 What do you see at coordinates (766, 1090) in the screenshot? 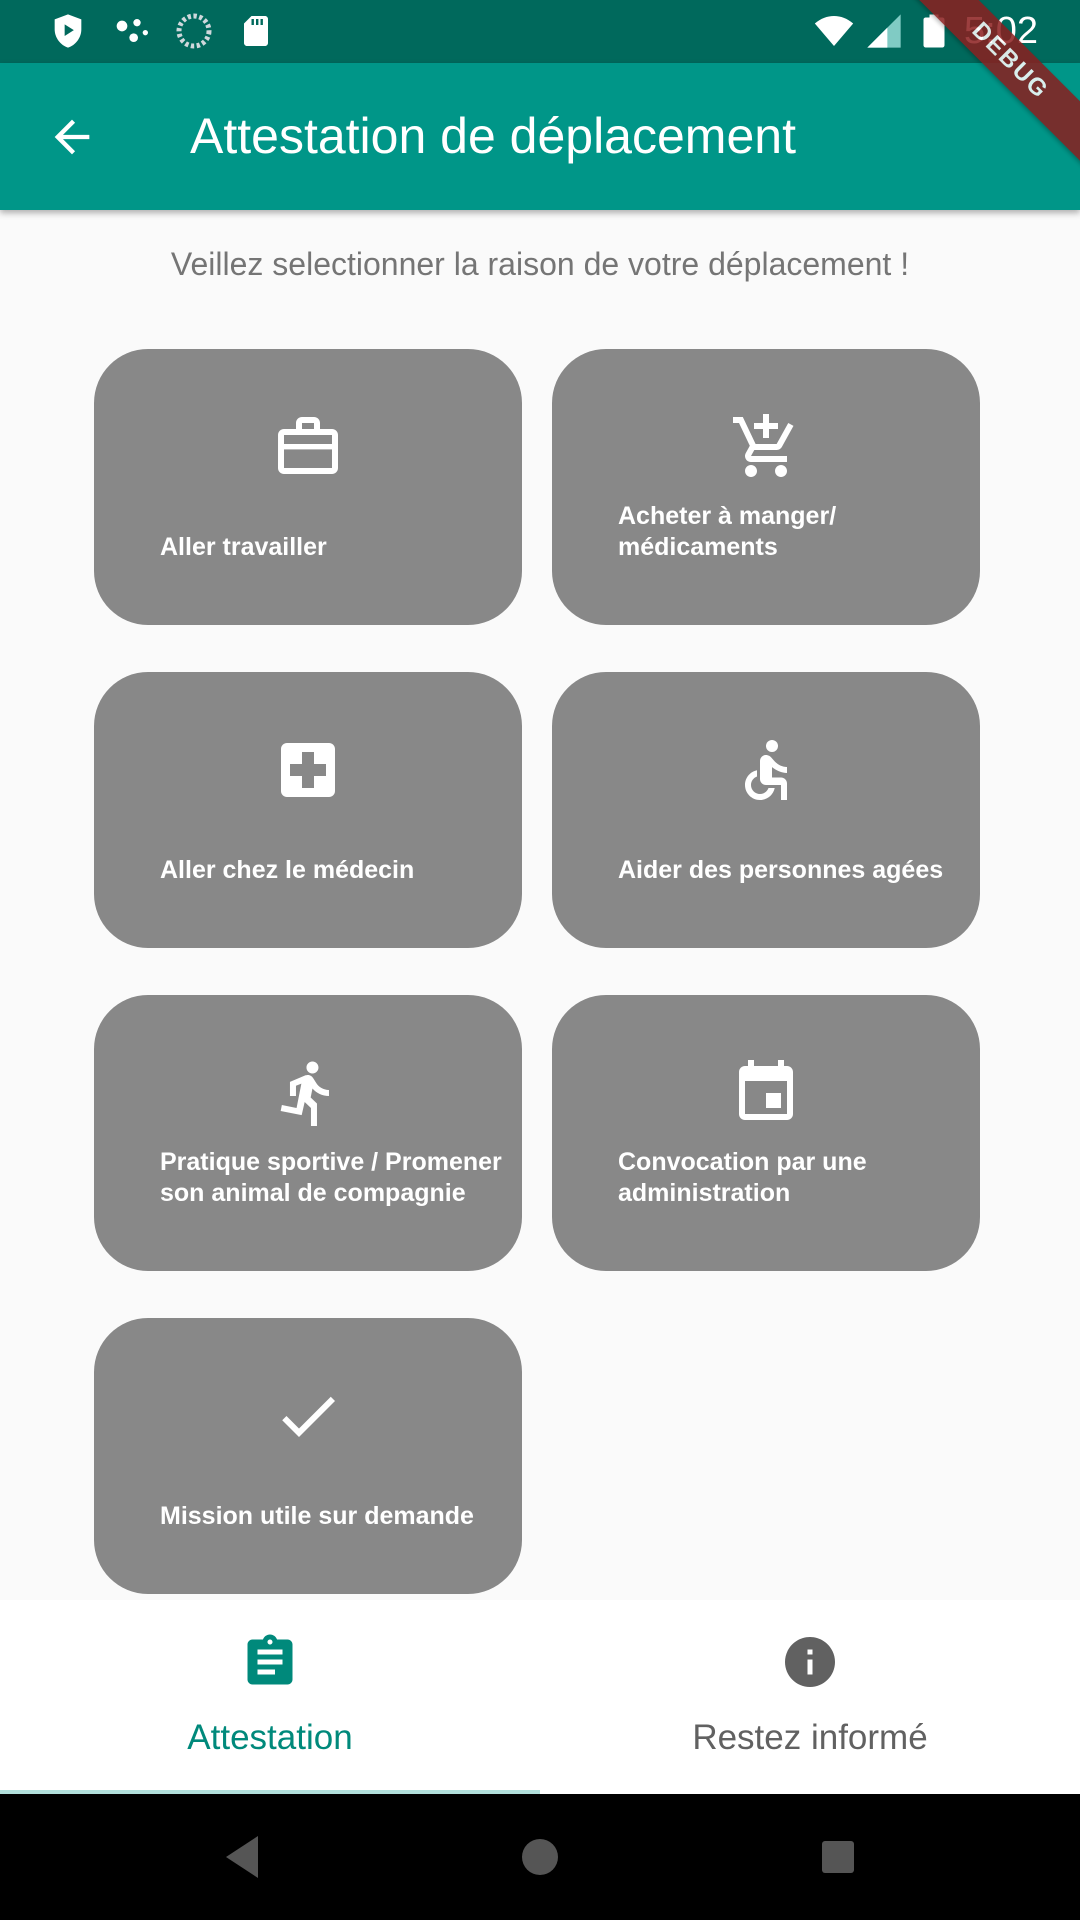
I see `calendar-event-icon` at bounding box center [766, 1090].